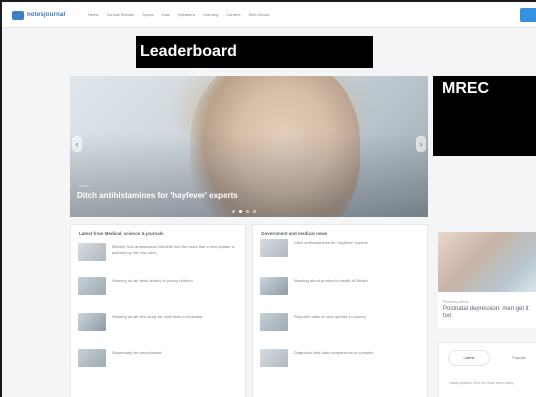  Describe the element at coordinates (121, 233) in the screenshot. I see `column-heading: Latest from Medical, science & journals` at that location.